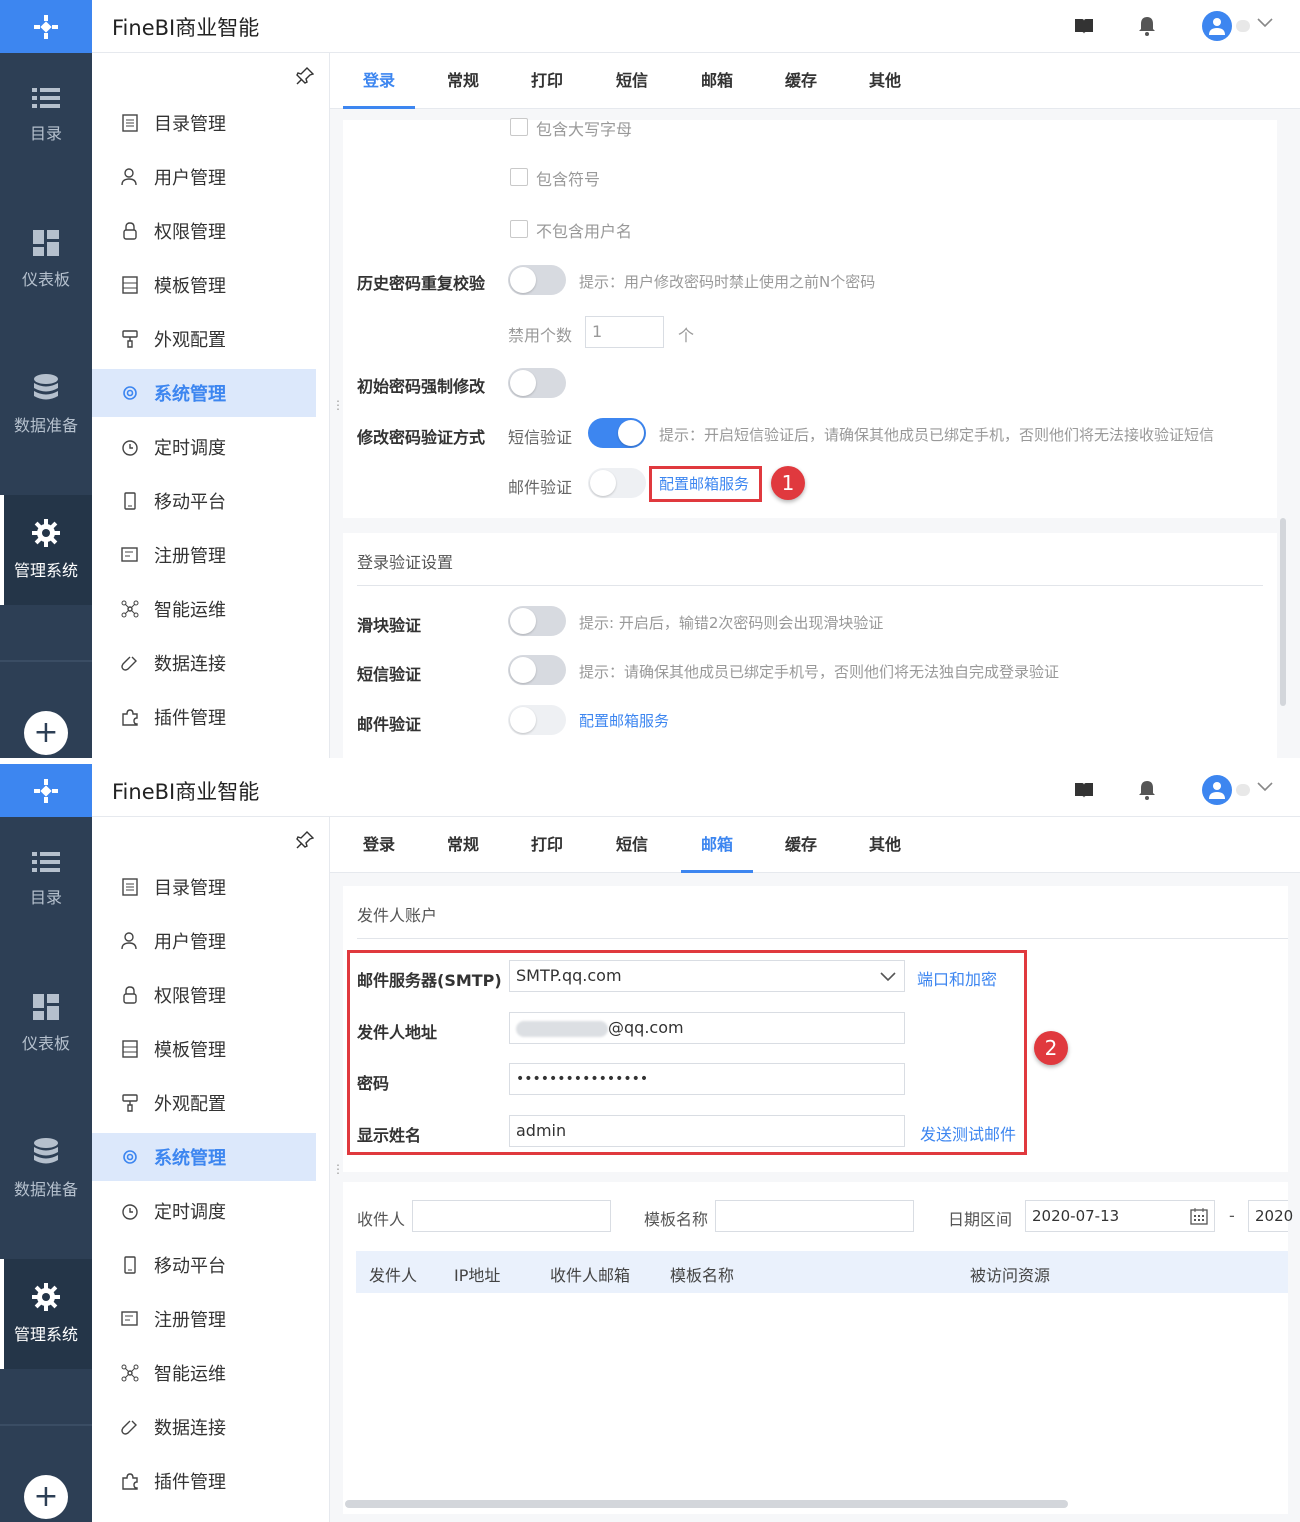 This screenshot has width=1300, height=1522. I want to click on slider-verify-toggle, so click(537, 621).